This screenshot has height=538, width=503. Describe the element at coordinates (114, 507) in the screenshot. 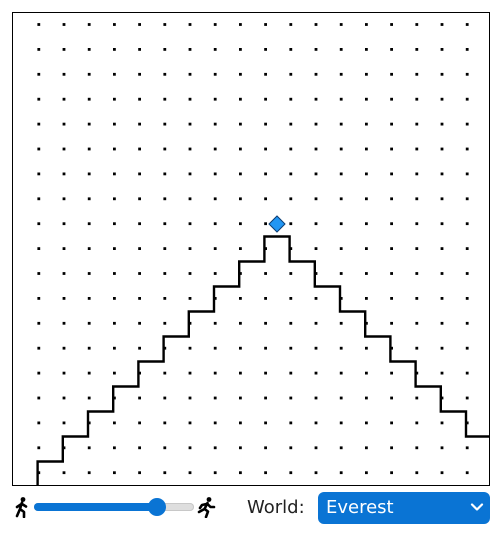

I see `speed-slider` at that location.